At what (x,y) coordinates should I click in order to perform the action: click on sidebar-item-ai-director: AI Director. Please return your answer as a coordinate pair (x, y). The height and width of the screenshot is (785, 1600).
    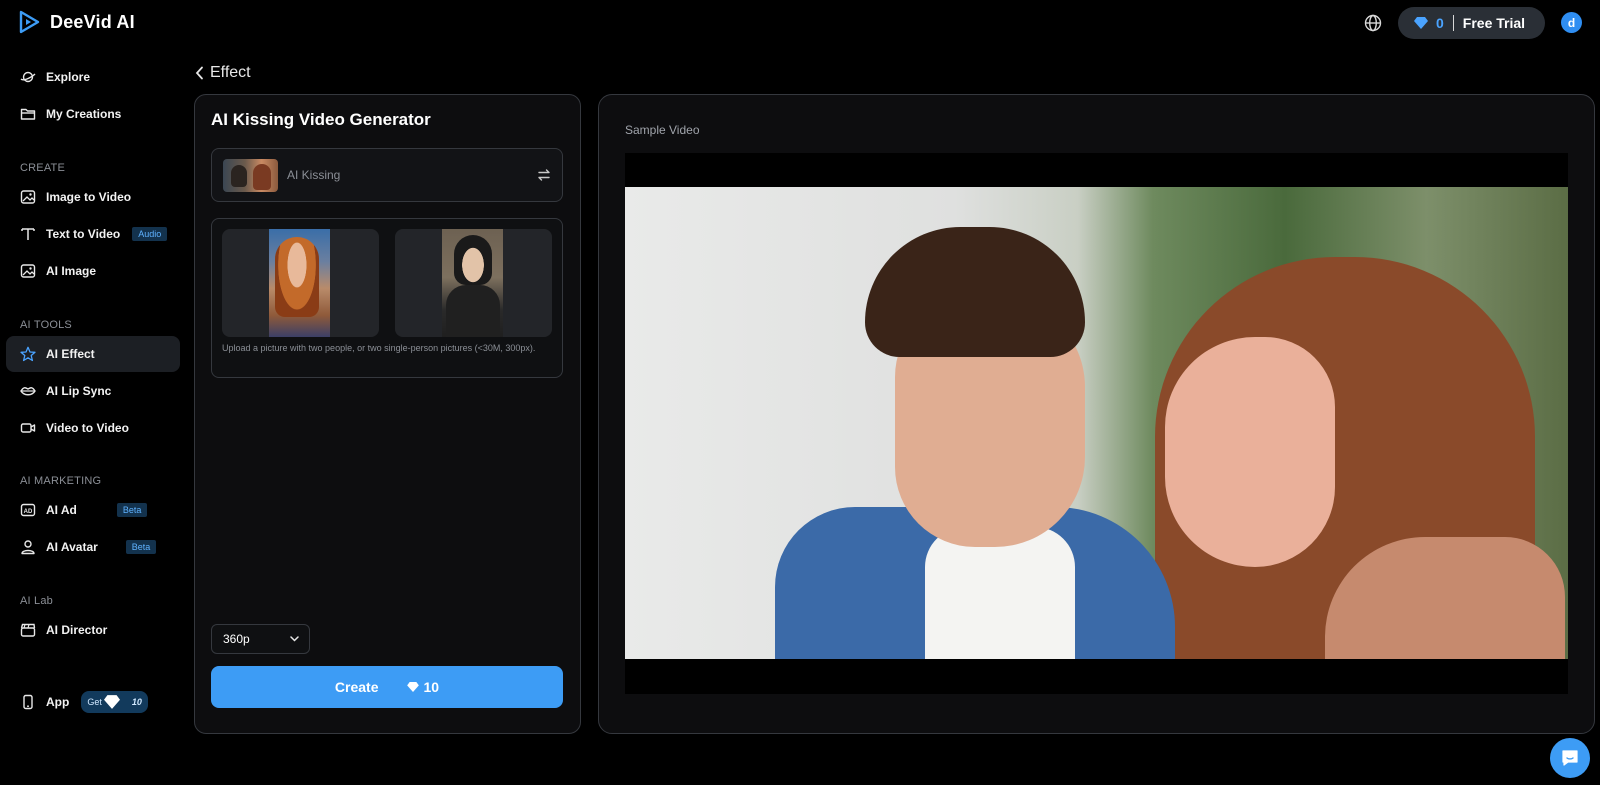
    Looking at the image, I should click on (93, 630).